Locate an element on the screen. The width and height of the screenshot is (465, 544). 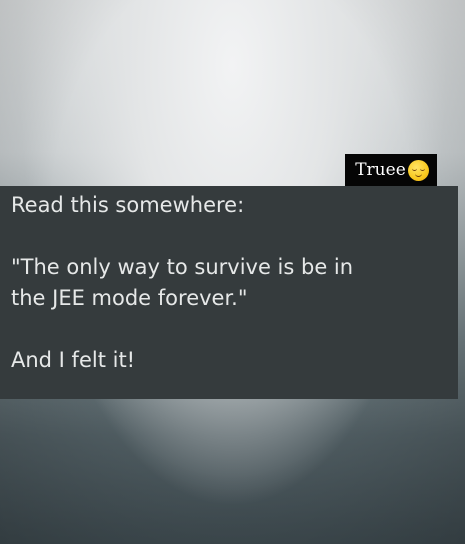
quote-outro: And I felt it! is located at coordinates (73, 360).